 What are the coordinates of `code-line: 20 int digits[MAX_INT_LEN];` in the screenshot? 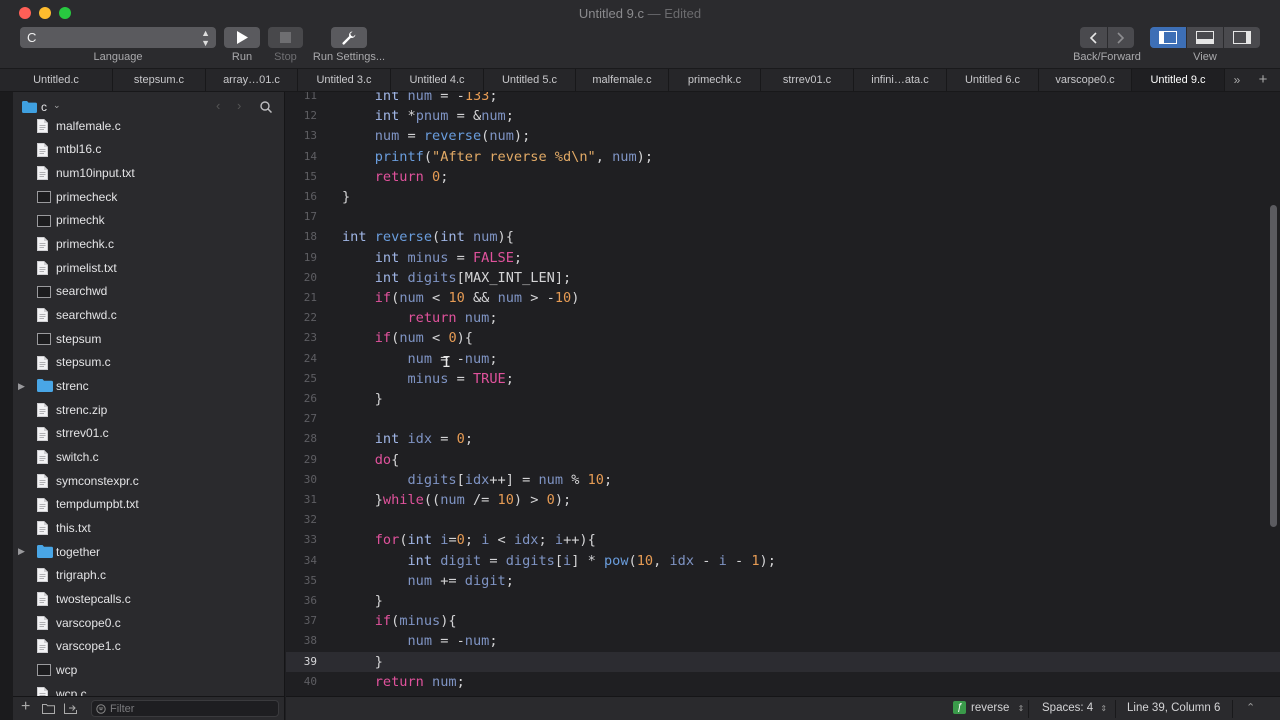 It's located at (783, 278).